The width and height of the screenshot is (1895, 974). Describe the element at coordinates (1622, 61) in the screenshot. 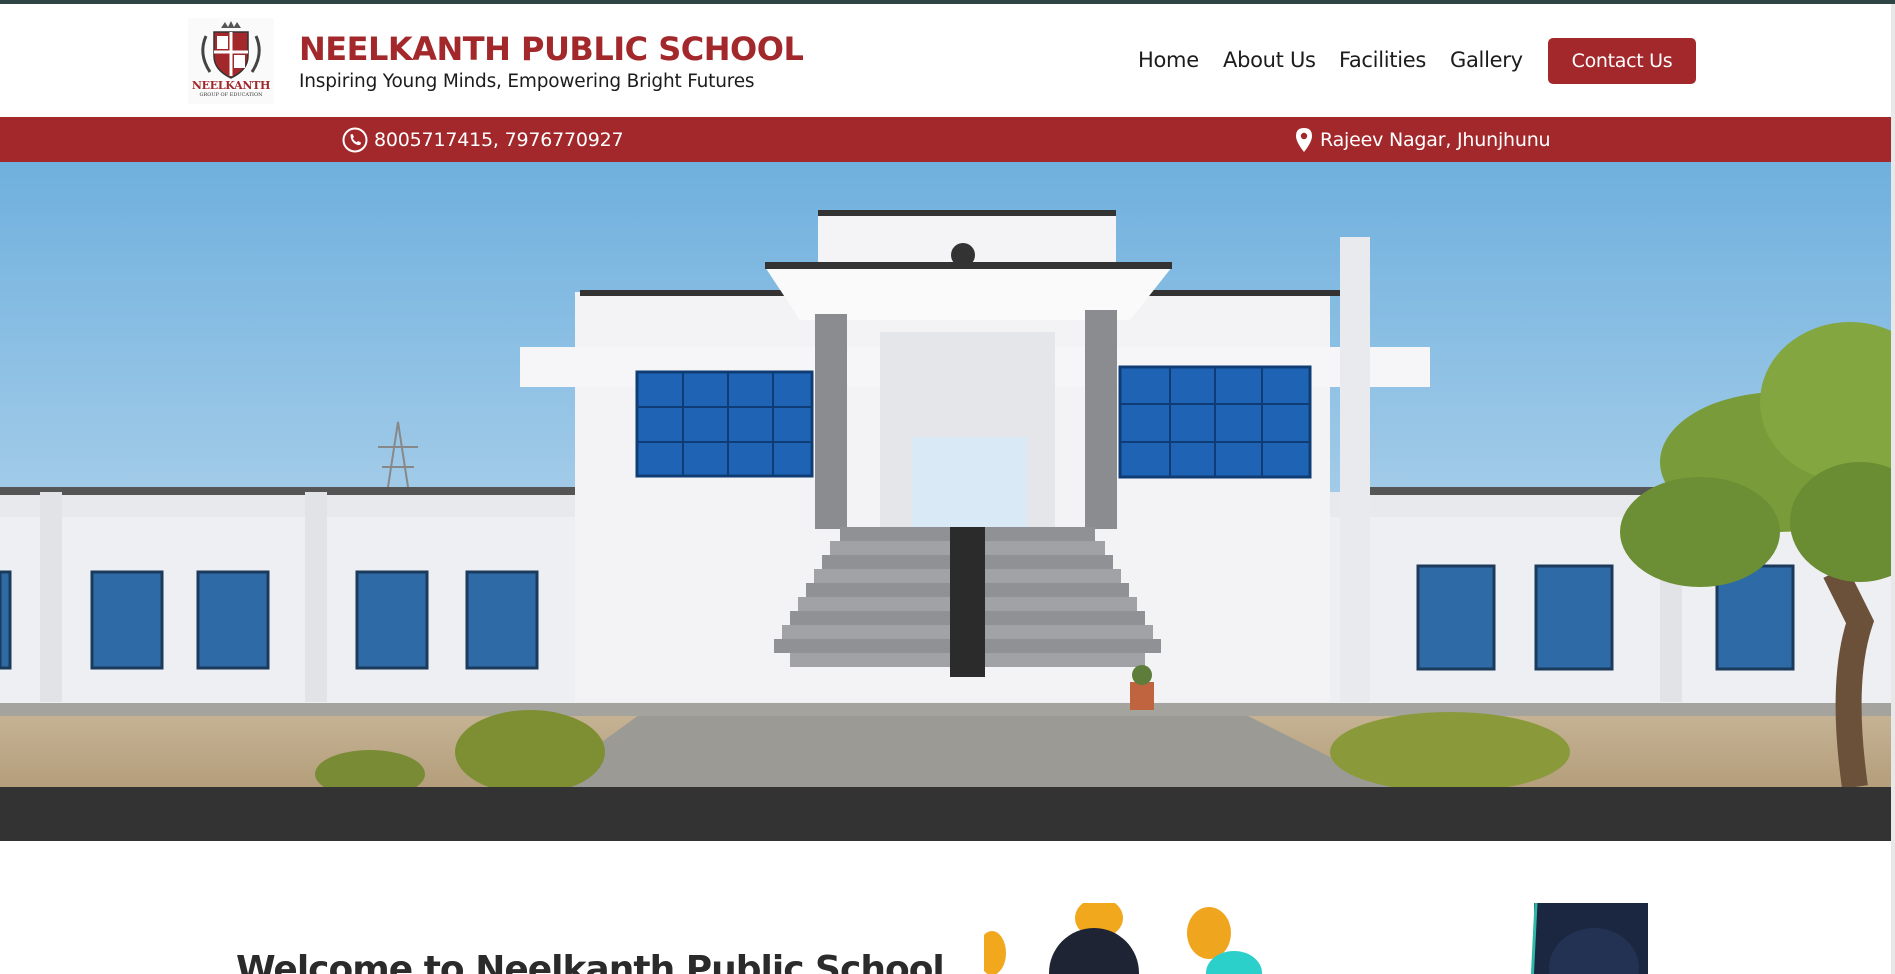

I see `contact-us-button: Contact Us` at that location.